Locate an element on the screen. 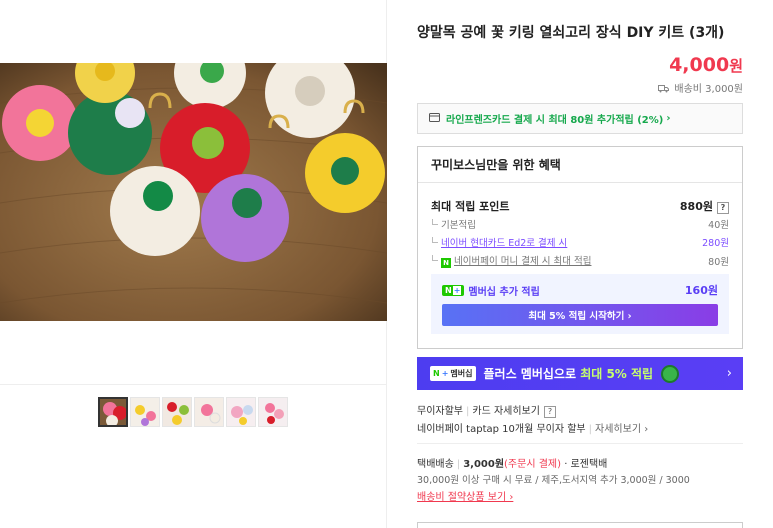 The image size is (773, 528). delivery-method: 택배배송 is located at coordinates (435, 464).